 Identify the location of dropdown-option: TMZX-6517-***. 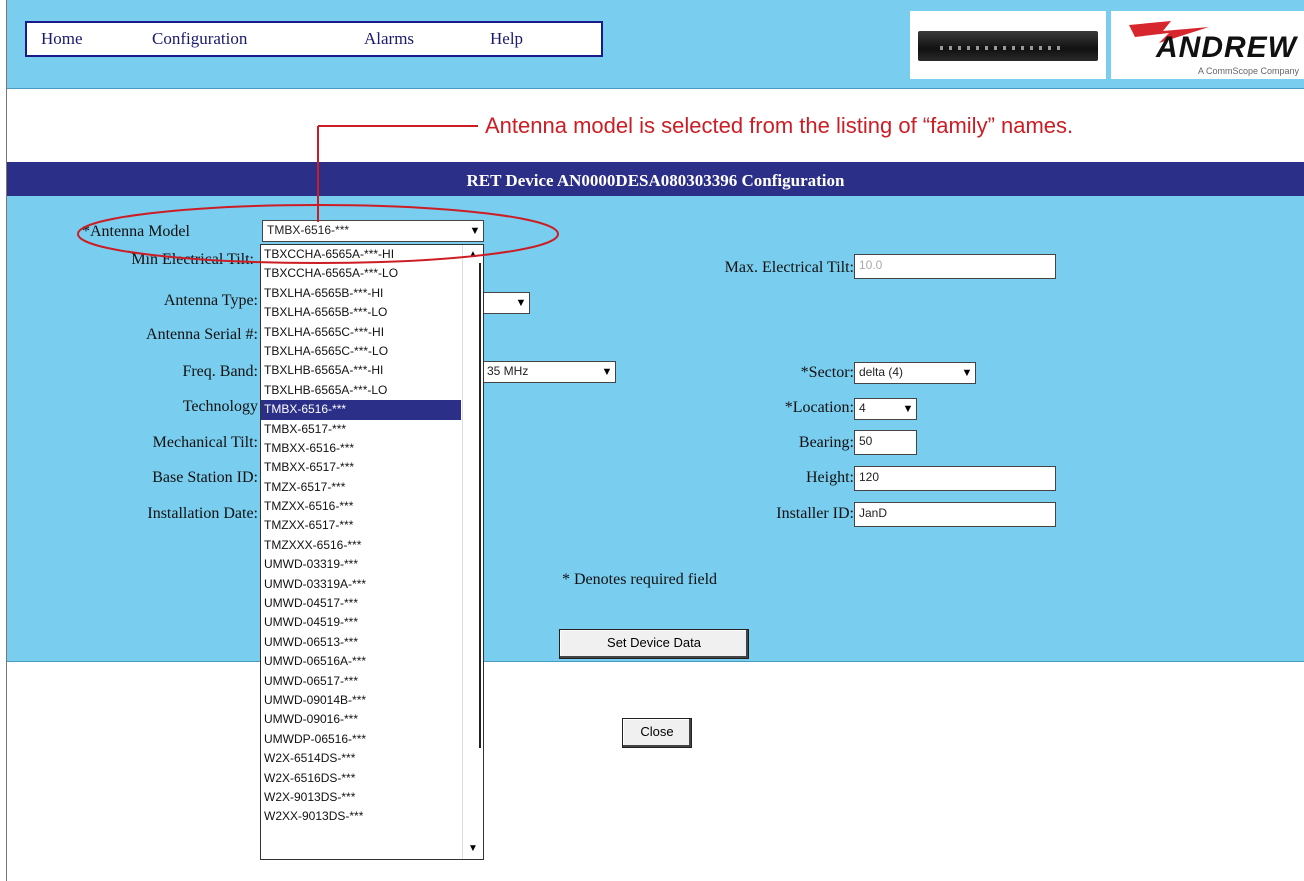
(361, 487).